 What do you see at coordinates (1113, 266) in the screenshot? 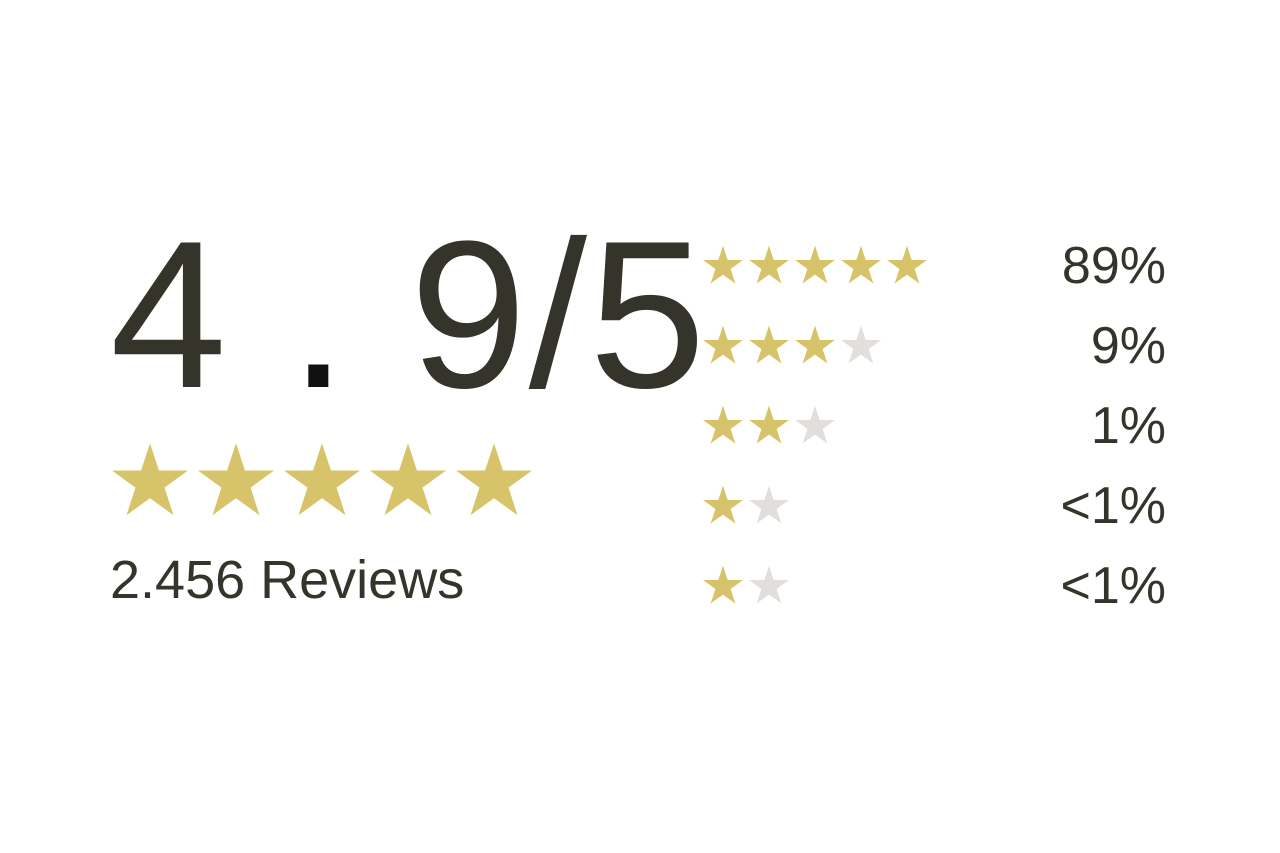
I see `row-percent: 89%` at bounding box center [1113, 266].